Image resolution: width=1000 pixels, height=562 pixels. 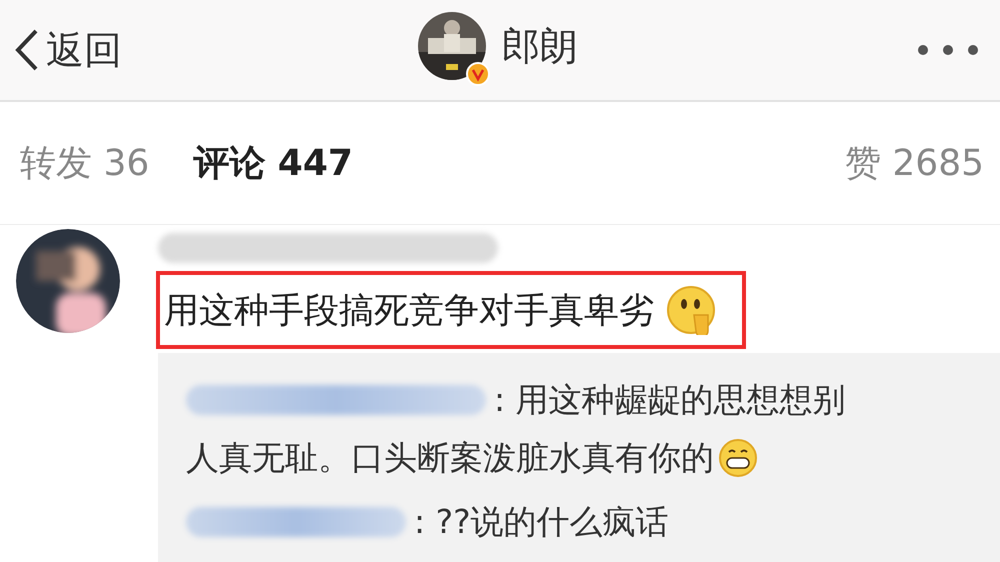 What do you see at coordinates (914, 163) in the screenshot?
I see `tab: 赞 2685` at bounding box center [914, 163].